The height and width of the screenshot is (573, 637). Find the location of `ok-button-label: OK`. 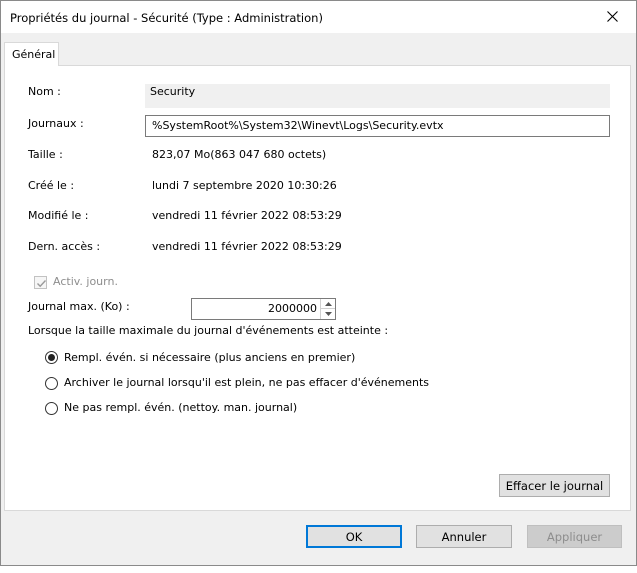

ok-button-label: OK is located at coordinates (354, 537).